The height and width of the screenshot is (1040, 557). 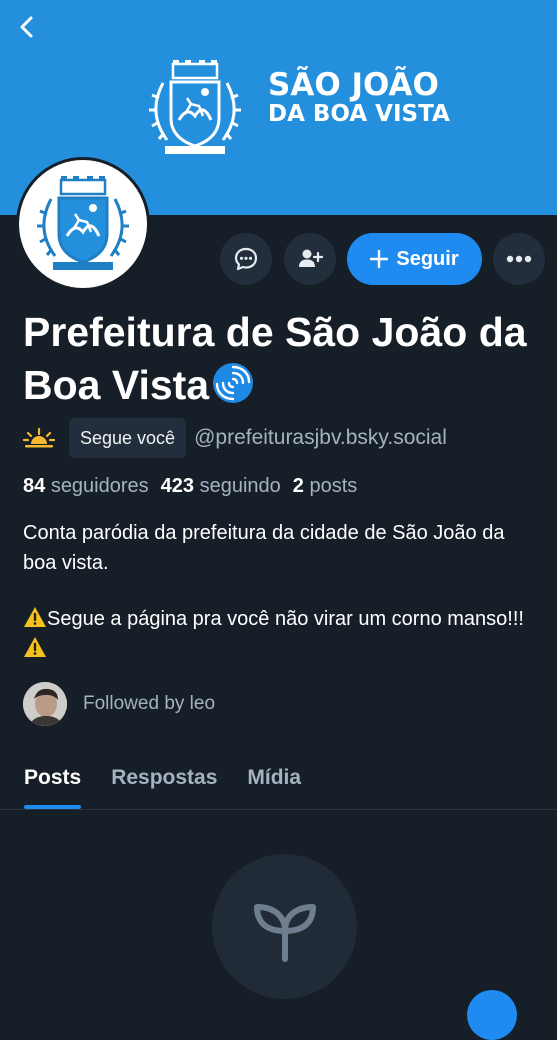 I want to click on compose-fab, so click(x=492, y=1015).